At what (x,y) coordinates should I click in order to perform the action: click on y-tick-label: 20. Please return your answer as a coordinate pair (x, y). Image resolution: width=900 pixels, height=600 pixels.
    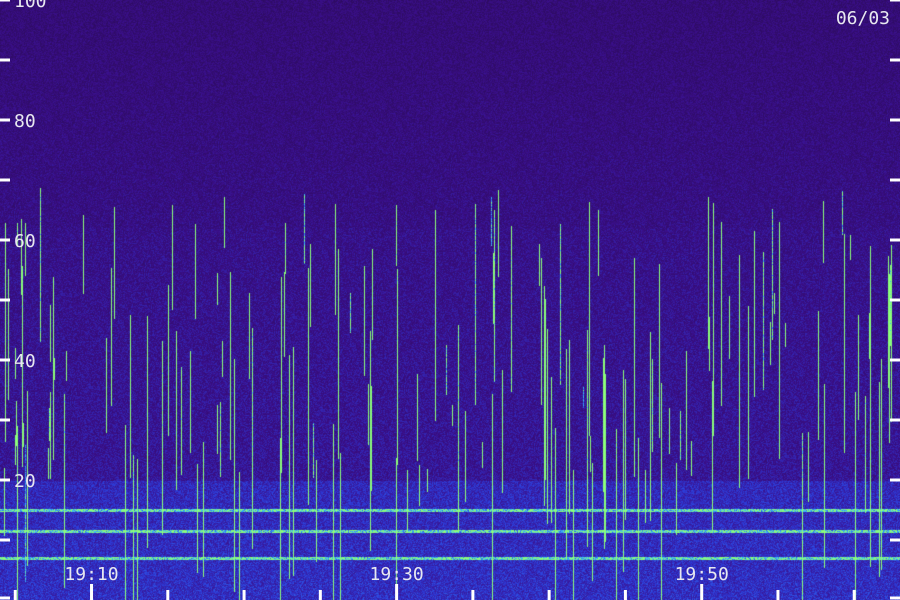
    Looking at the image, I should click on (25, 481).